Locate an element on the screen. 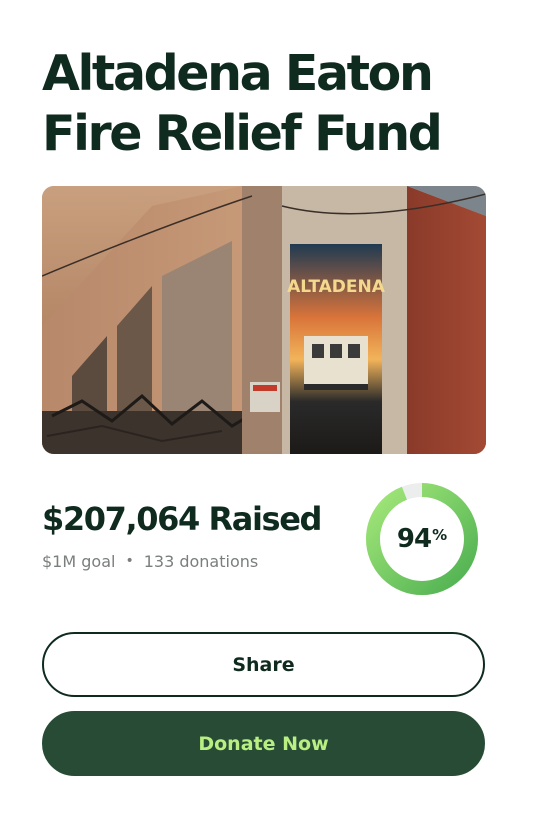 Image resolution: width=533 pixels, height=829 pixels. progress-percent: 94% is located at coordinates (422, 539).